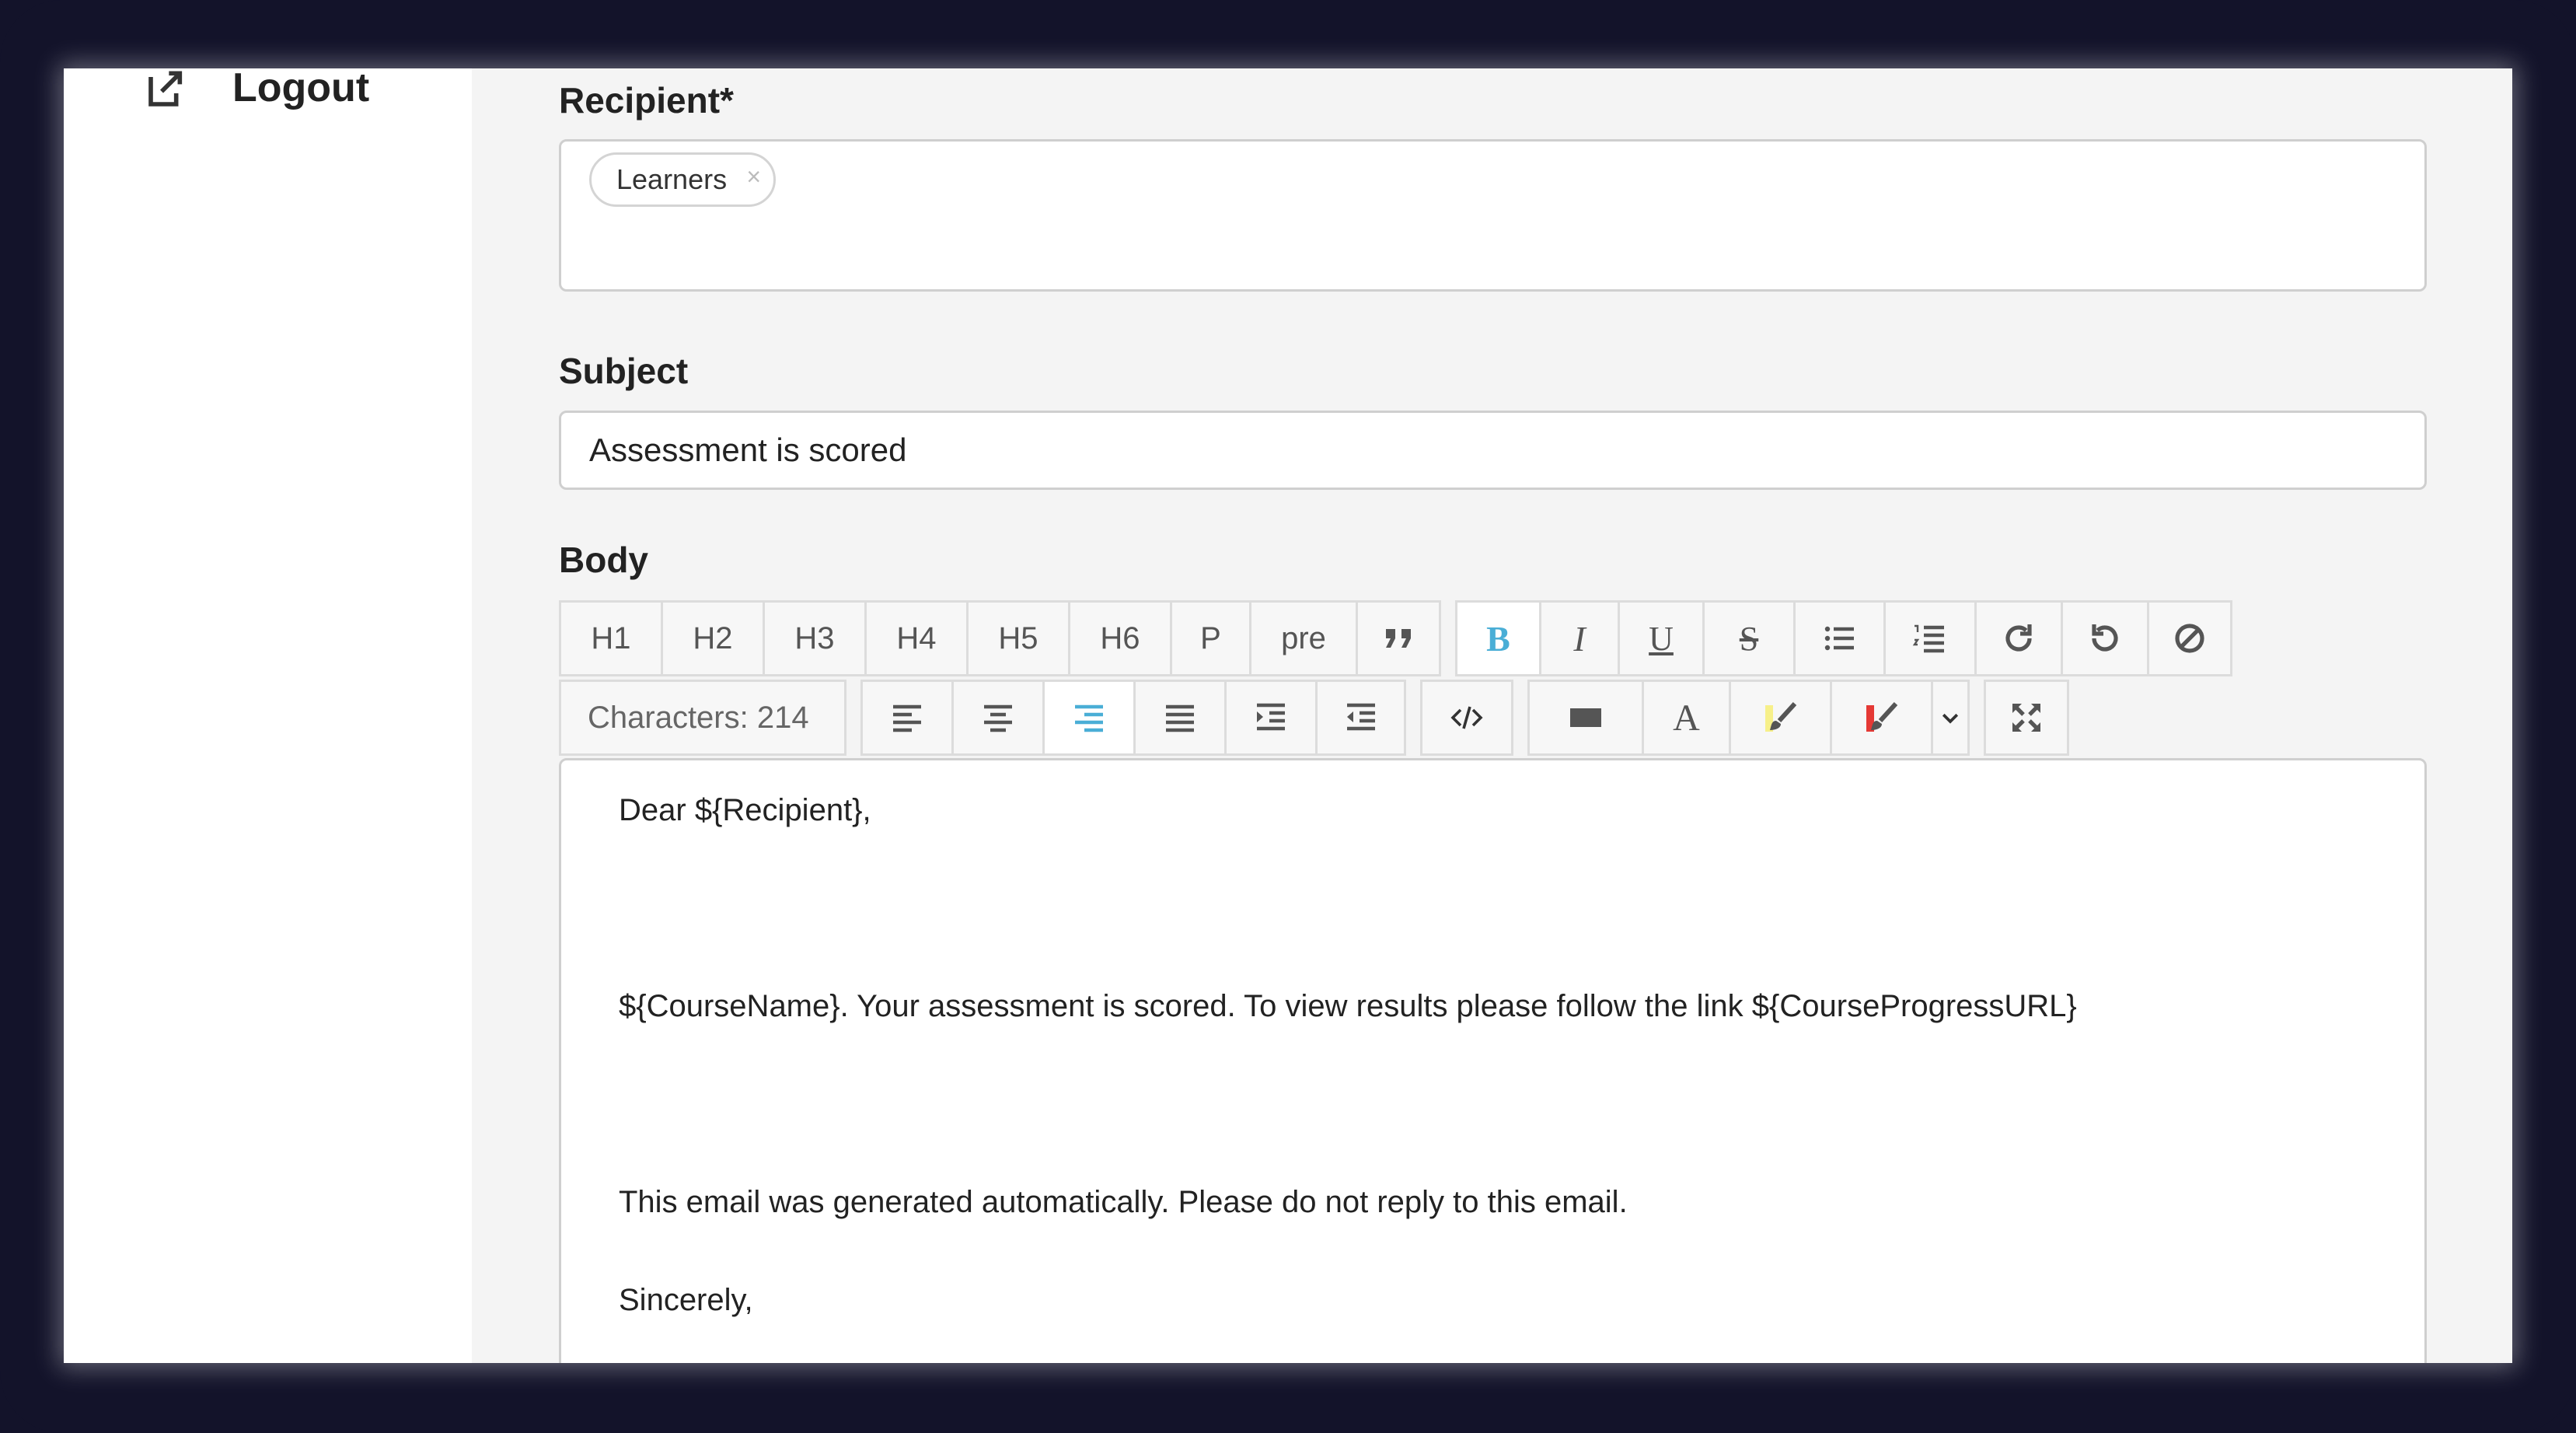  What do you see at coordinates (610, 638) in the screenshot?
I see `h1-button: H1` at bounding box center [610, 638].